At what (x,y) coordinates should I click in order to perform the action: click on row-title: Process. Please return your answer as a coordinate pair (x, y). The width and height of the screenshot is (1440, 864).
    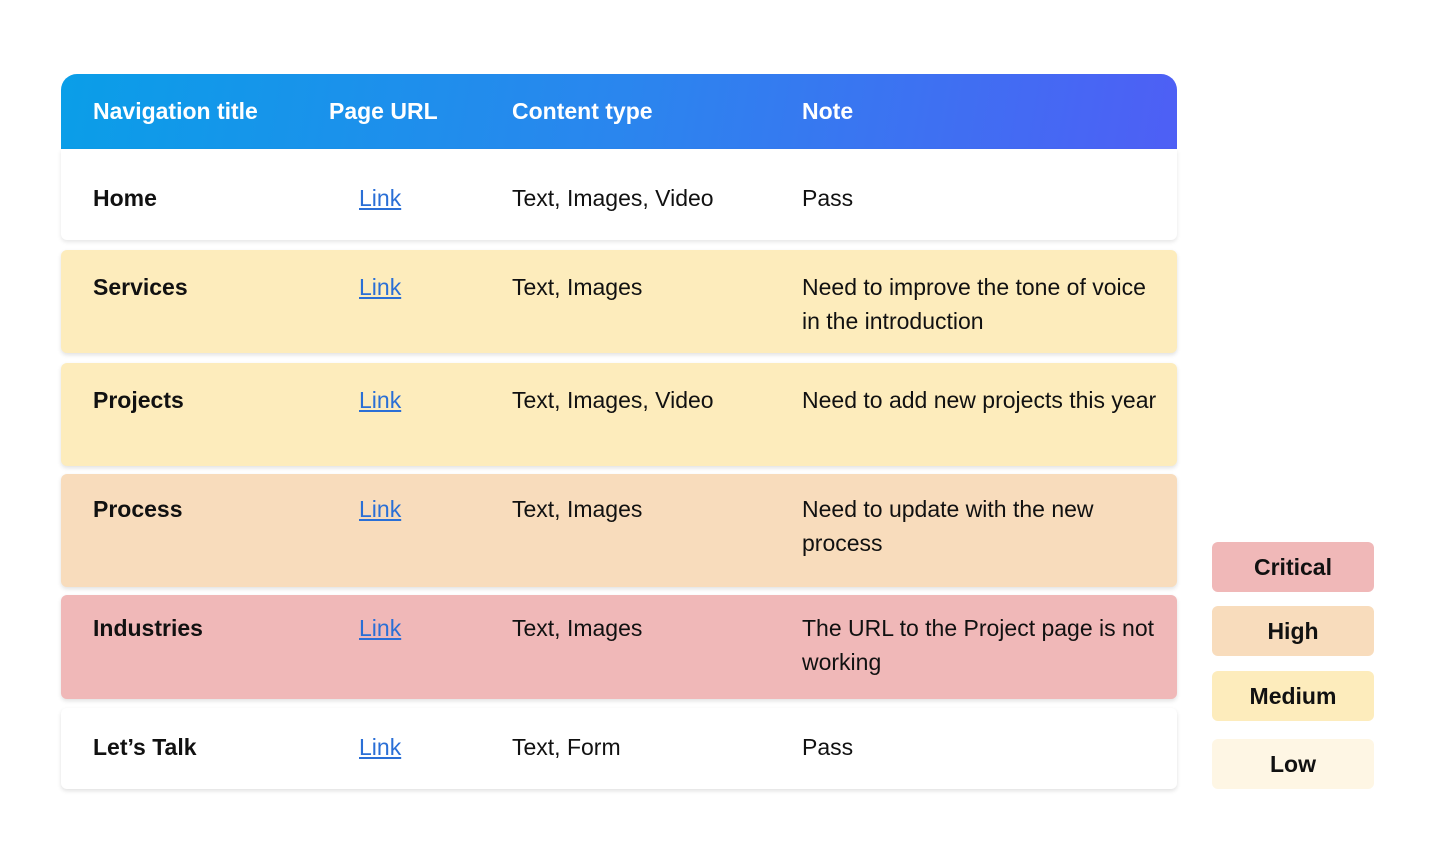
    Looking at the image, I should click on (138, 509).